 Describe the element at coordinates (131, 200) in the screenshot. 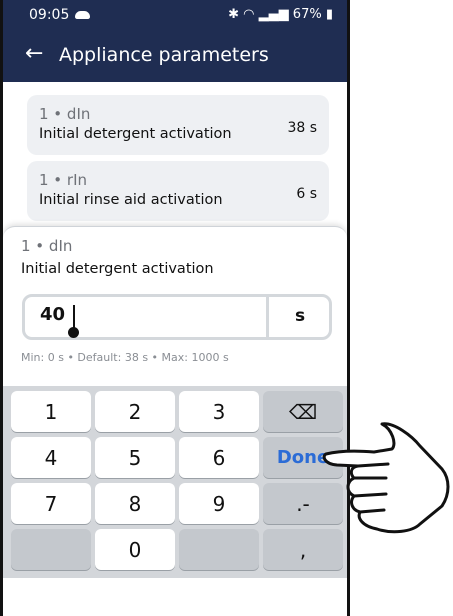

I see `parameter-name: Initial rinse aid activation` at that location.